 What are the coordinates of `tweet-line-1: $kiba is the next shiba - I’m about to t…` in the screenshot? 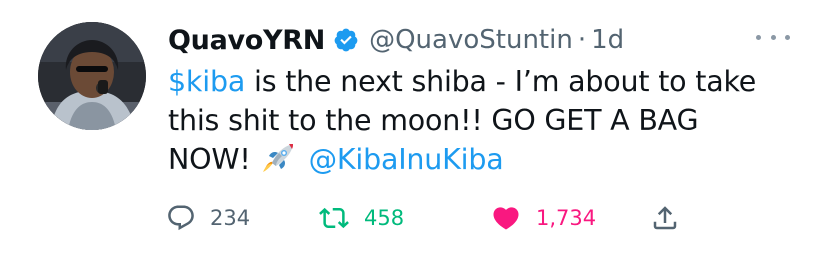 It's located at (478, 81).